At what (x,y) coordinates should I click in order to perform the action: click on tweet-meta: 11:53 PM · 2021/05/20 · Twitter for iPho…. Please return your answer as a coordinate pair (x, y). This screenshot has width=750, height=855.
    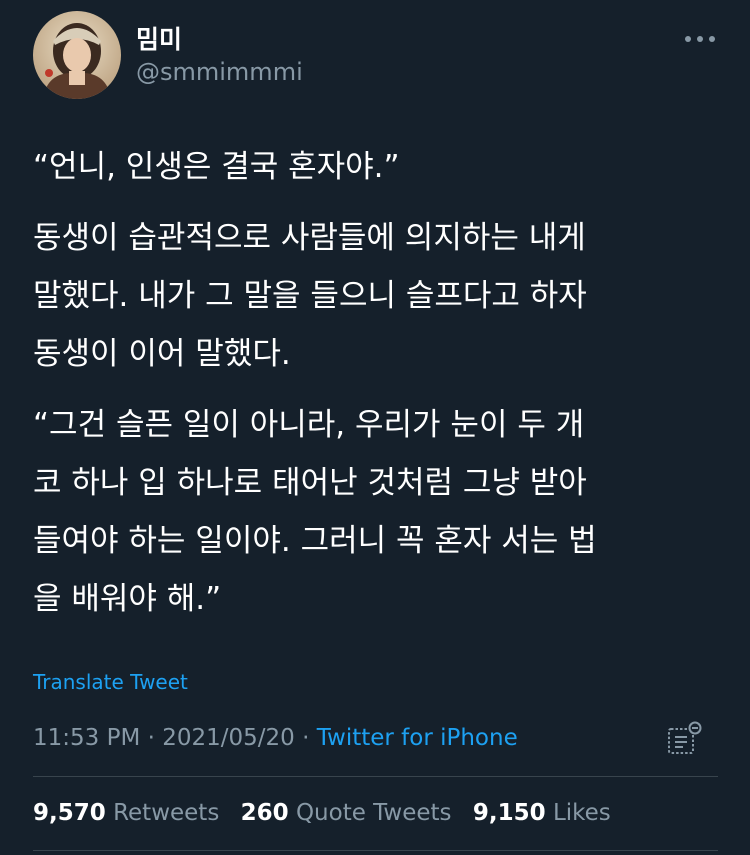
    Looking at the image, I should click on (275, 738).